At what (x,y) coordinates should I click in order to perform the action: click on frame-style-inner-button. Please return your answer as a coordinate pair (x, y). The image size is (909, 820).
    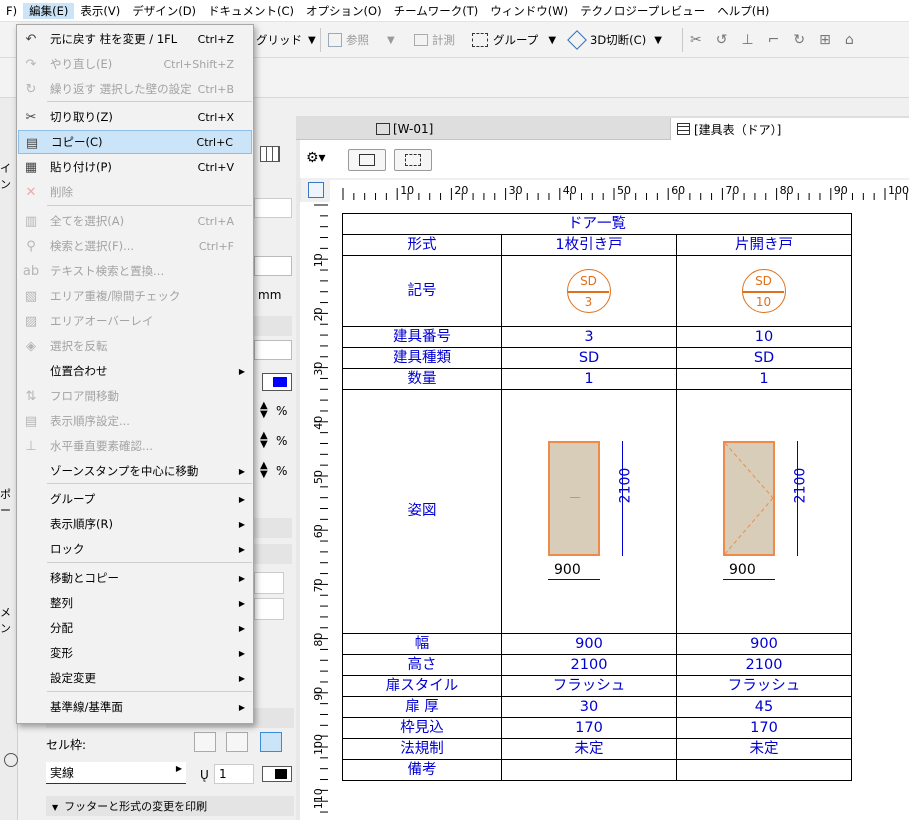
    Looking at the image, I should click on (237, 742).